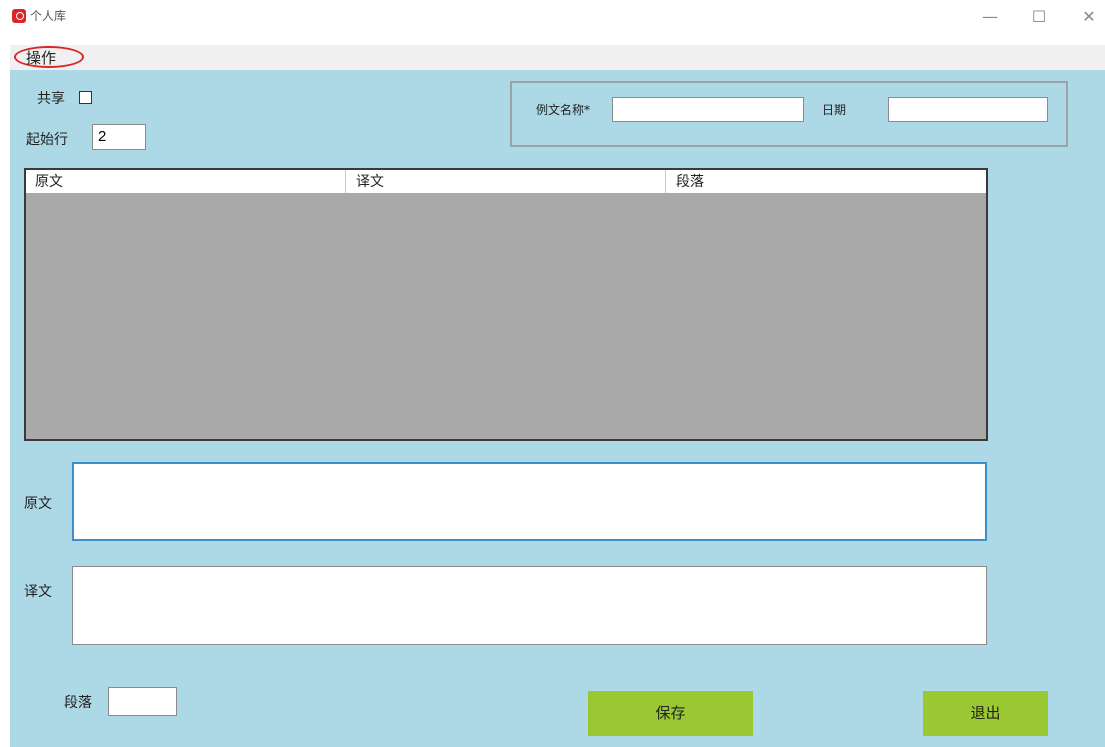  What do you see at coordinates (48, 16) in the screenshot?
I see `window-title: 个人库` at bounding box center [48, 16].